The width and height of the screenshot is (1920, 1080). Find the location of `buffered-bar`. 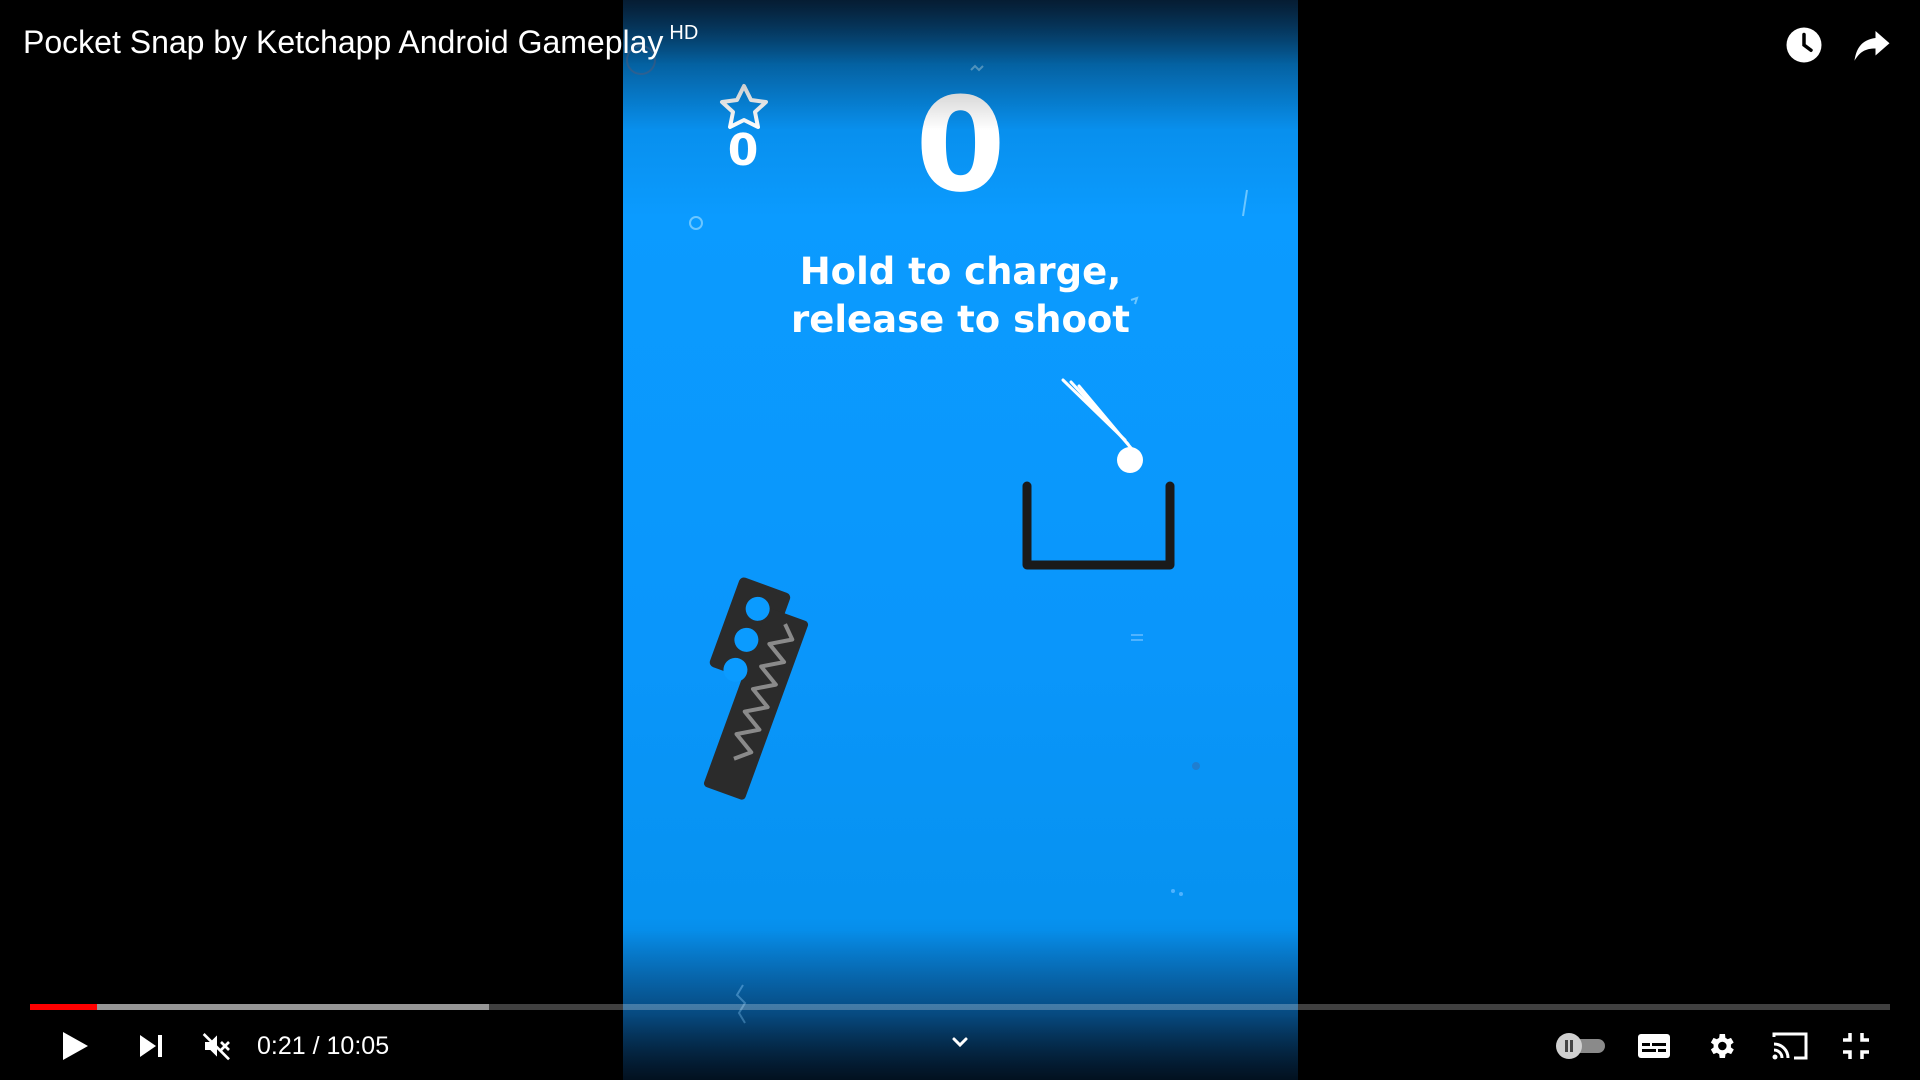

buffered-bar is located at coordinates (260, 1007).